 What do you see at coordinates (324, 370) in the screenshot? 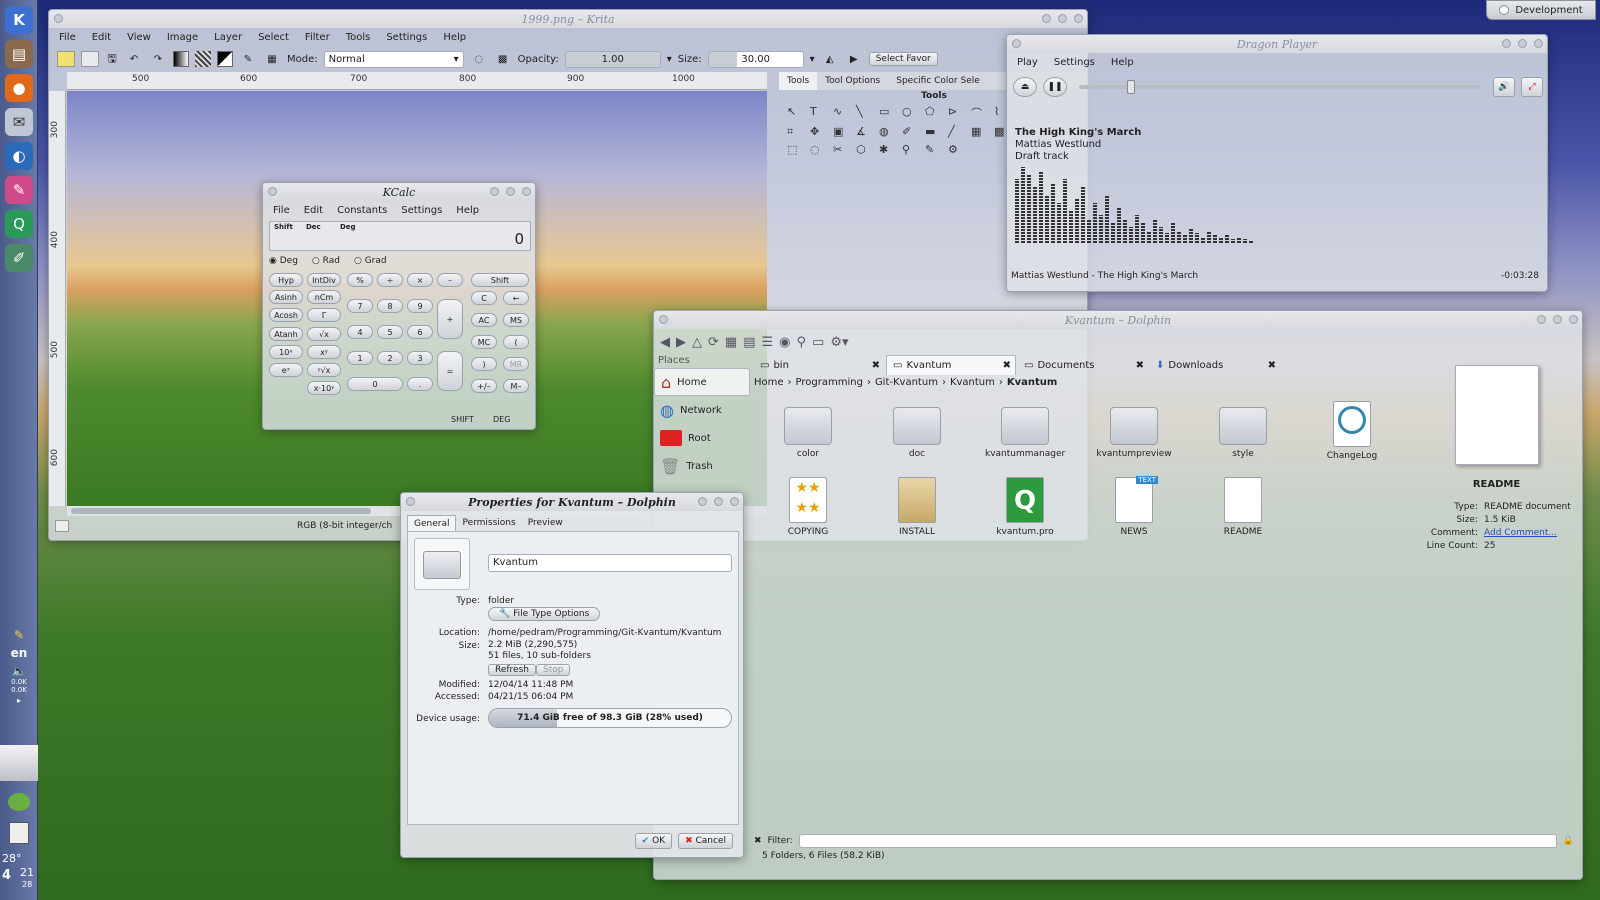
I see `y-root-button: ʸ√x` at bounding box center [324, 370].